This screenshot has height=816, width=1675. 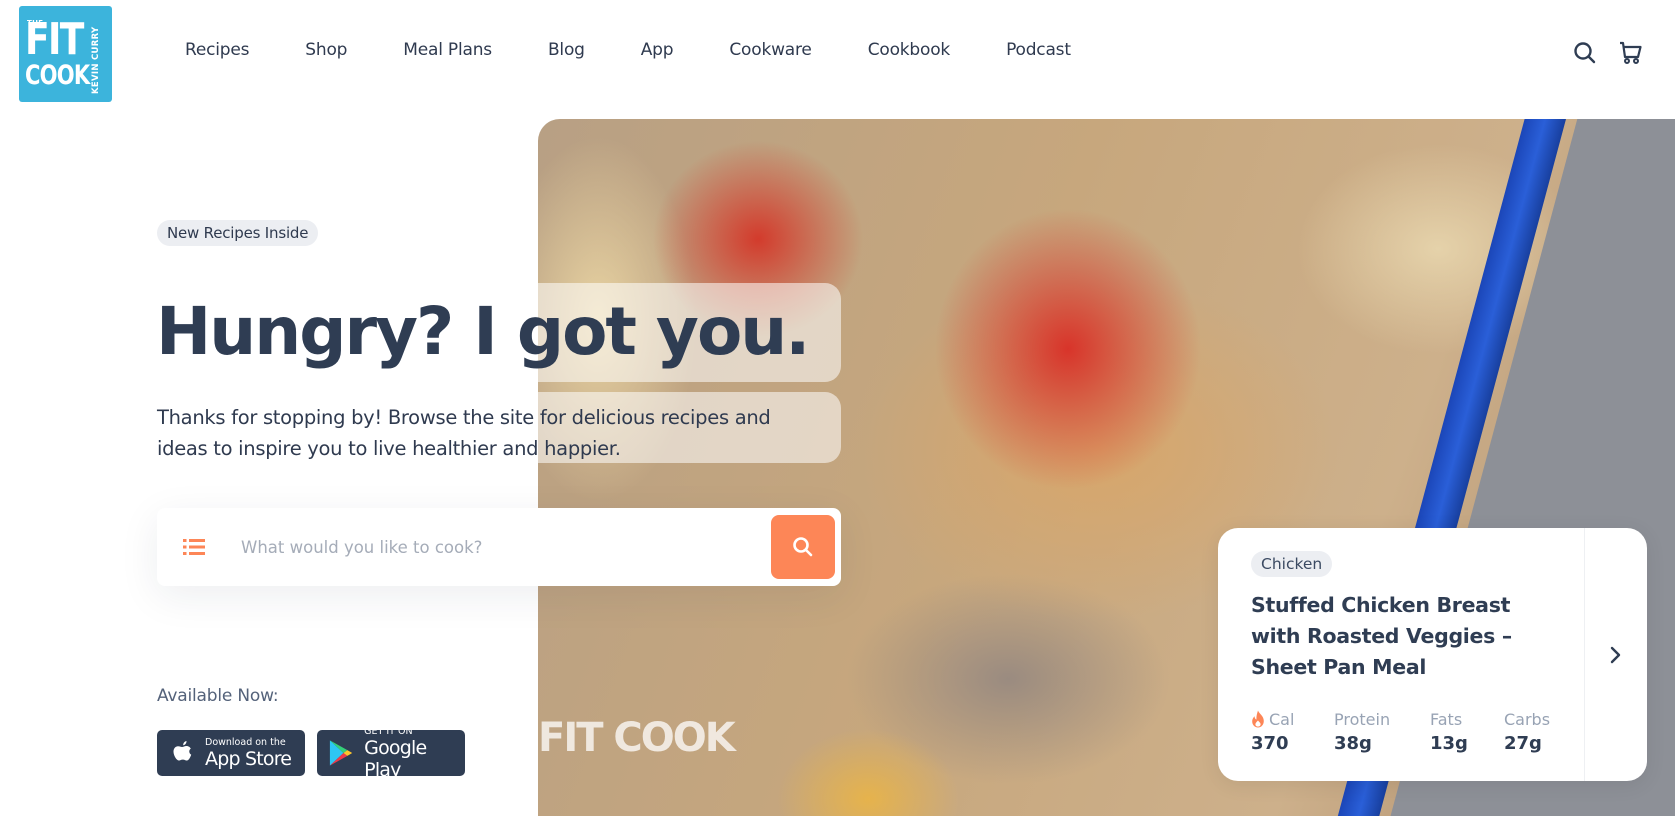 I want to click on recipe-nutrition-stats: Cal 370 Protein 38g Fats 13g Carbs 27g, so click(x=1407, y=731).